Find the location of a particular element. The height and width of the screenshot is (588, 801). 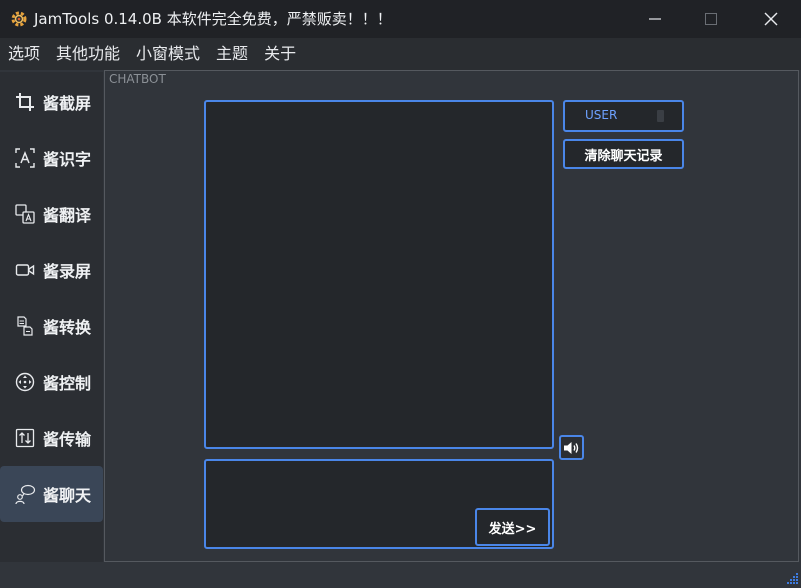

speaker-button is located at coordinates (571, 447).